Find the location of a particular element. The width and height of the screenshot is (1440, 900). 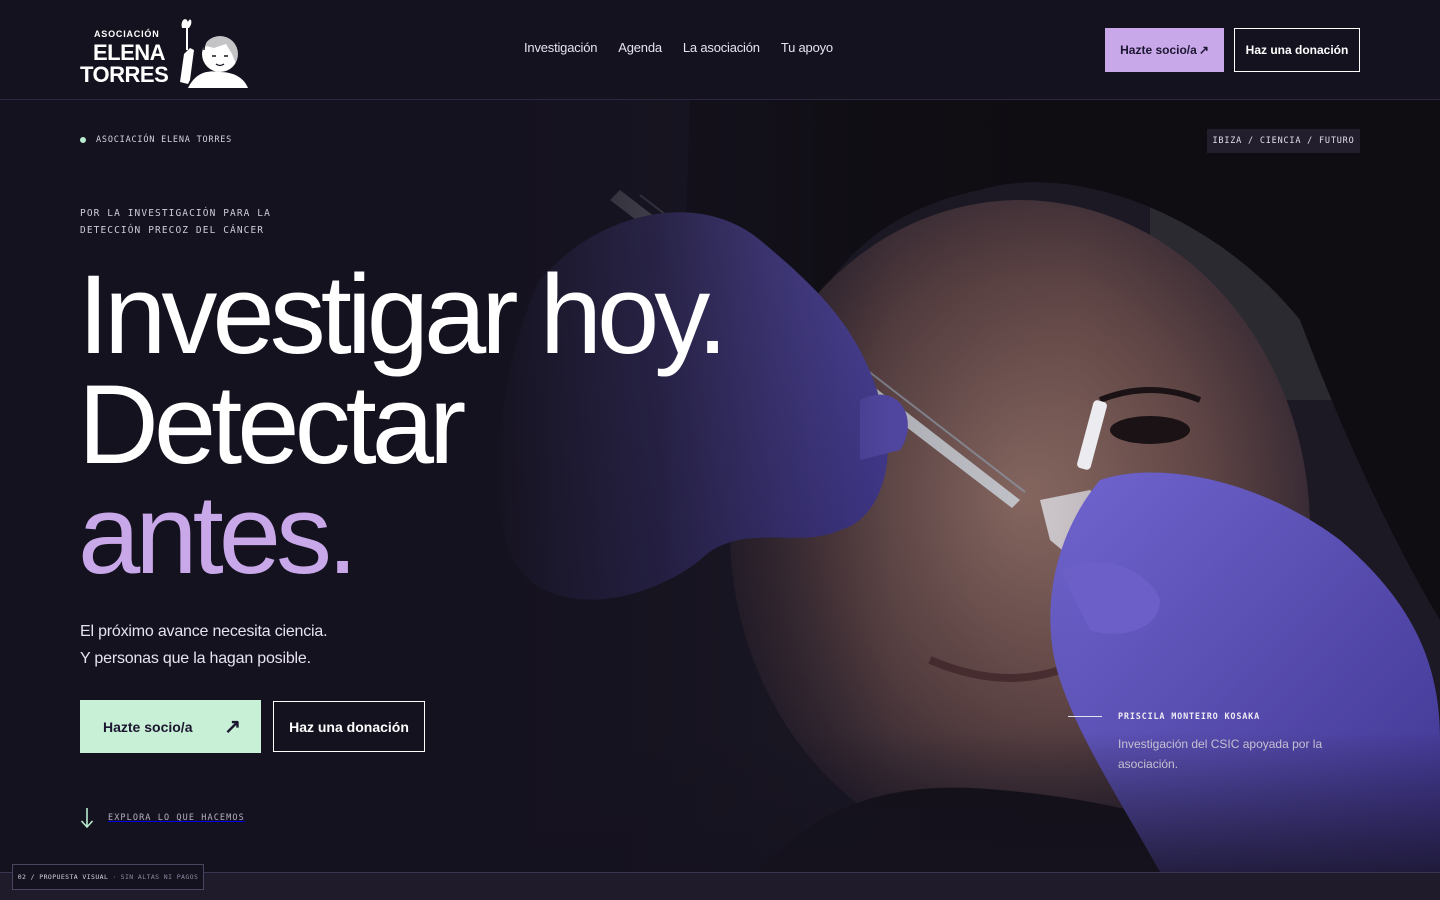

header-member-button: Hazte socio/a ↗ is located at coordinates (1164, 50).